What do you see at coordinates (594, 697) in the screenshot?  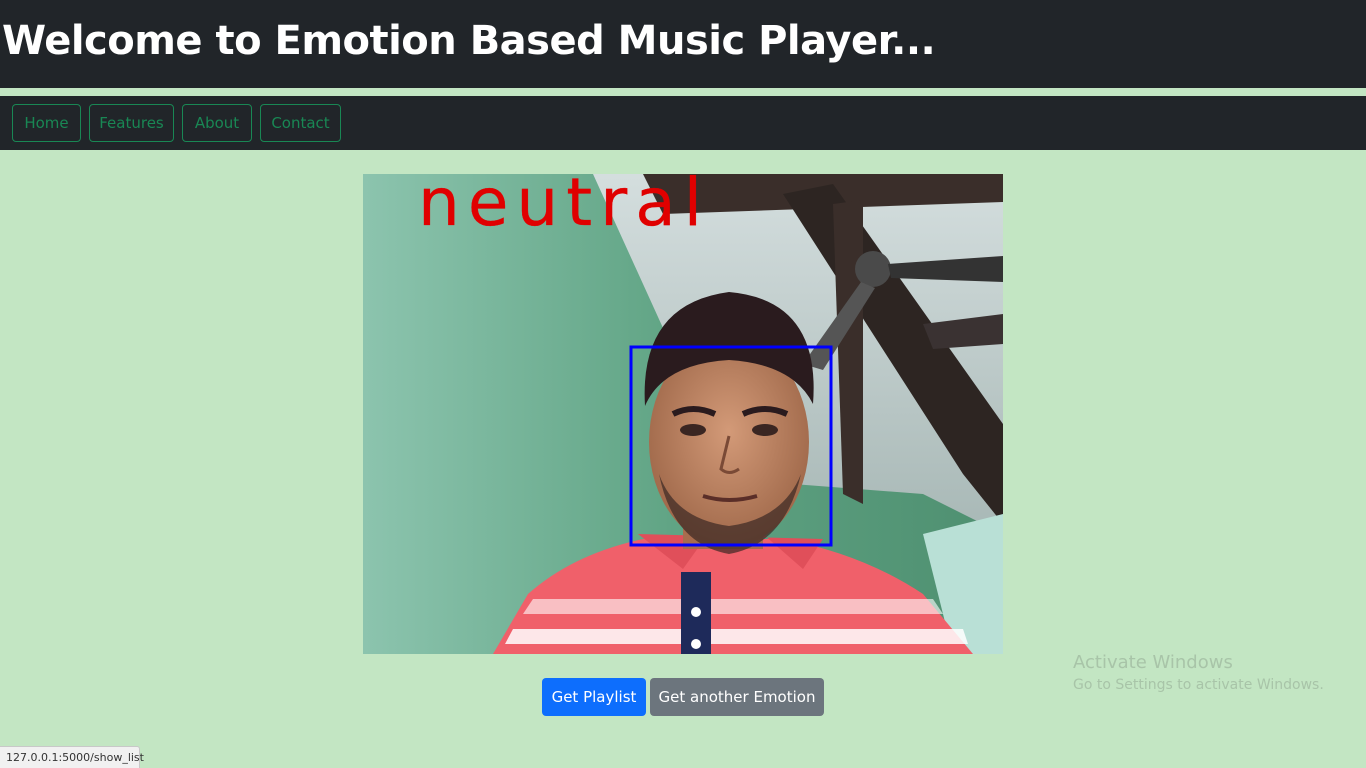 I see `get-playlist-button: Get Playlist` at bounding box center [594, 697].